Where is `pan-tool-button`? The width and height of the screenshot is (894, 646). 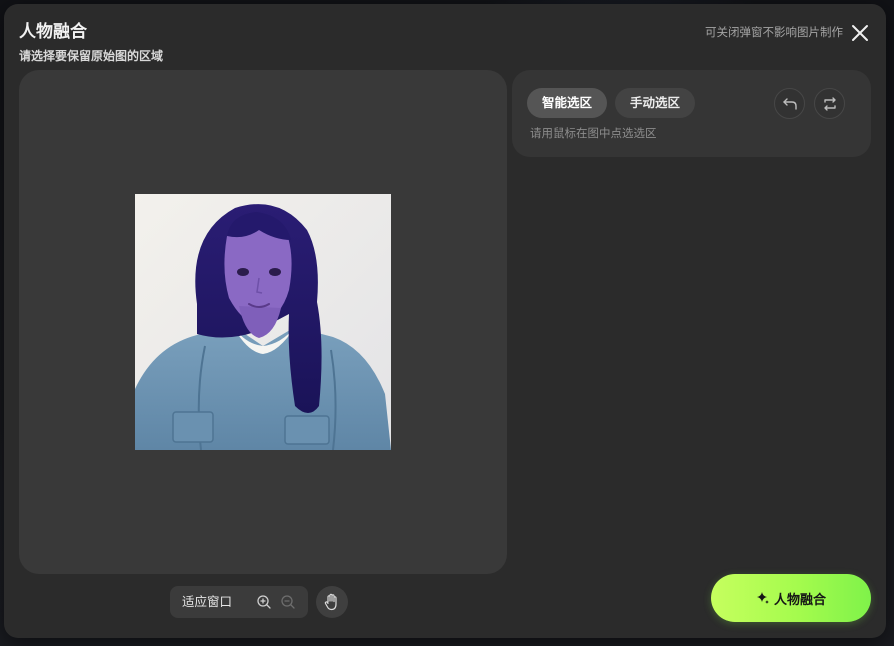 pan-tool-button is located at coordinates (332, 602).